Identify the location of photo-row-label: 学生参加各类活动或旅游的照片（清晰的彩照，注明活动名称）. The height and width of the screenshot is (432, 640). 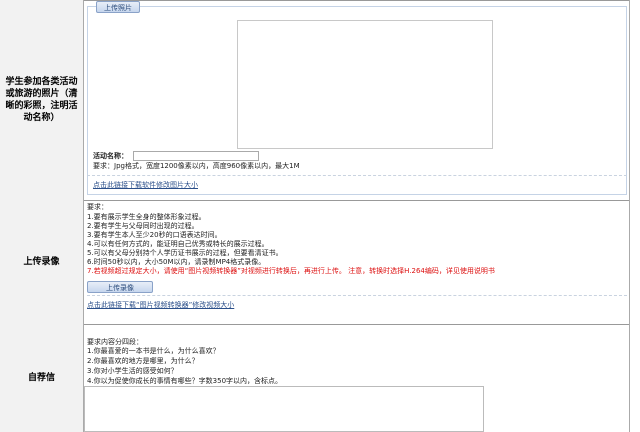
(42, 100).